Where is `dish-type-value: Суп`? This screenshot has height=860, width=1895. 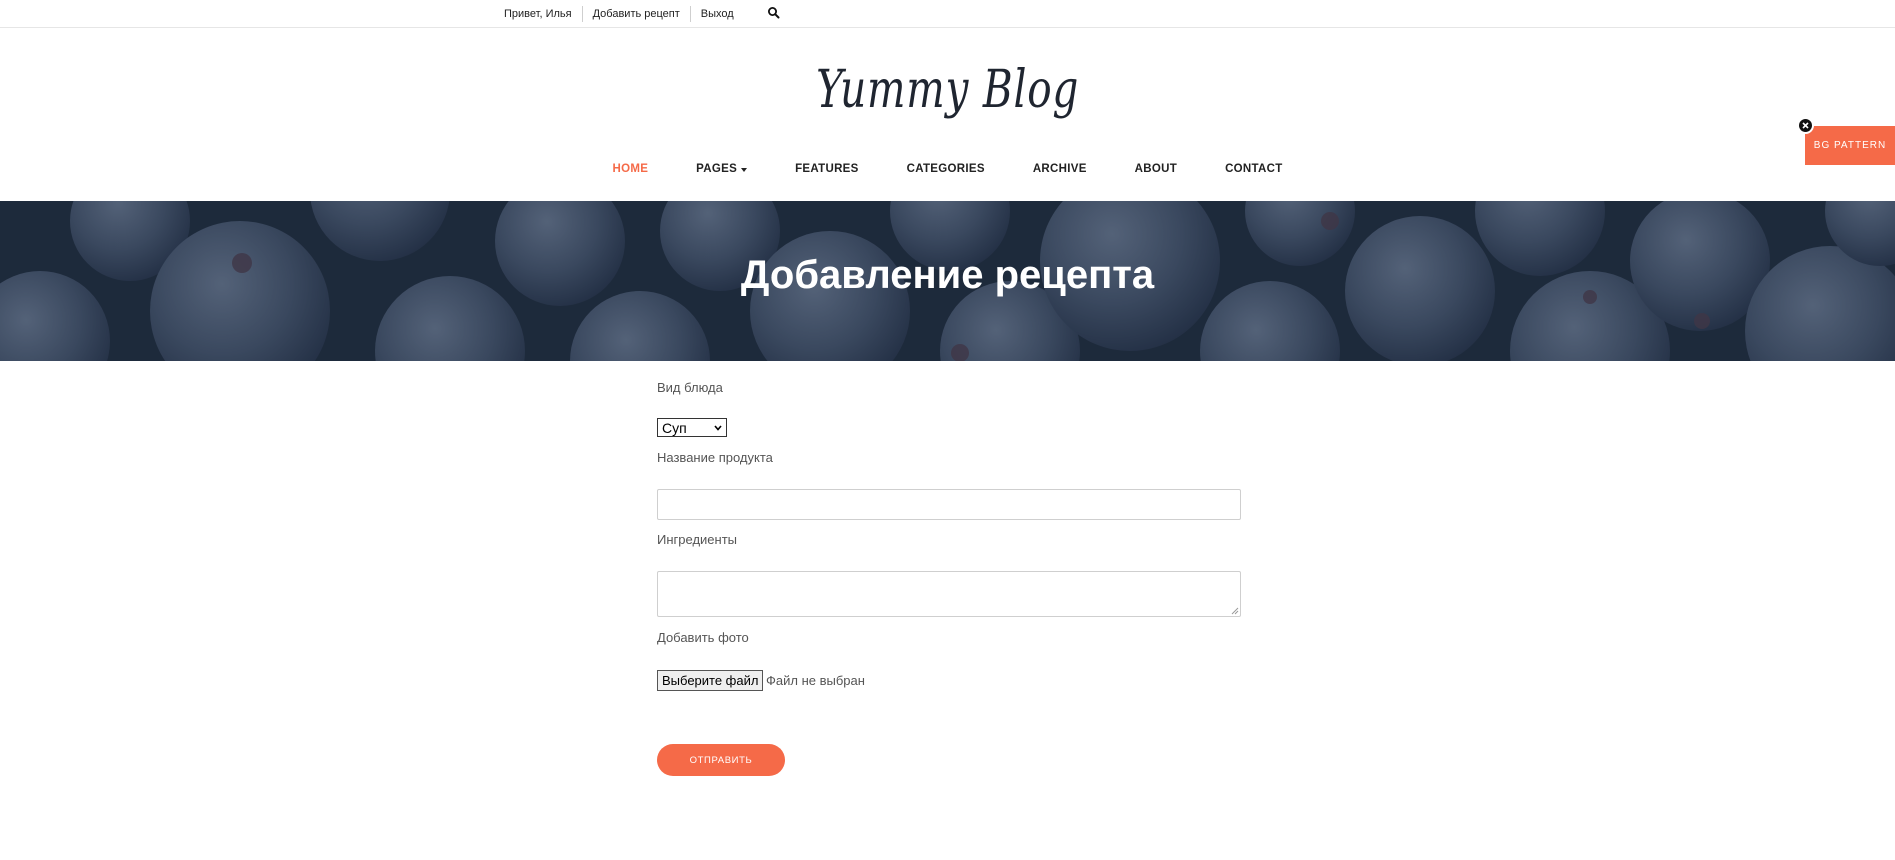 dish-type-value: Суп is located at coordinates (674, 427).